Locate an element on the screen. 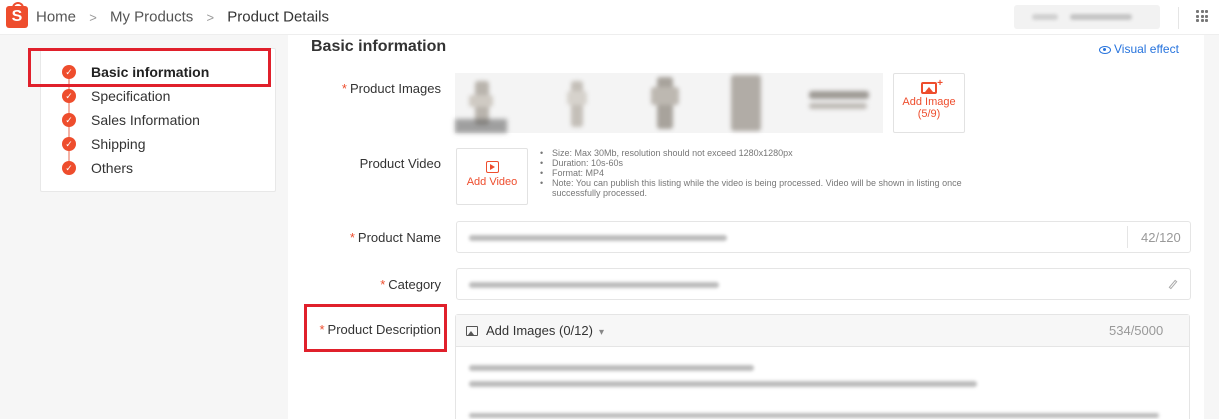  product-images-label: * Product Images is located at coordinates (391, 88).